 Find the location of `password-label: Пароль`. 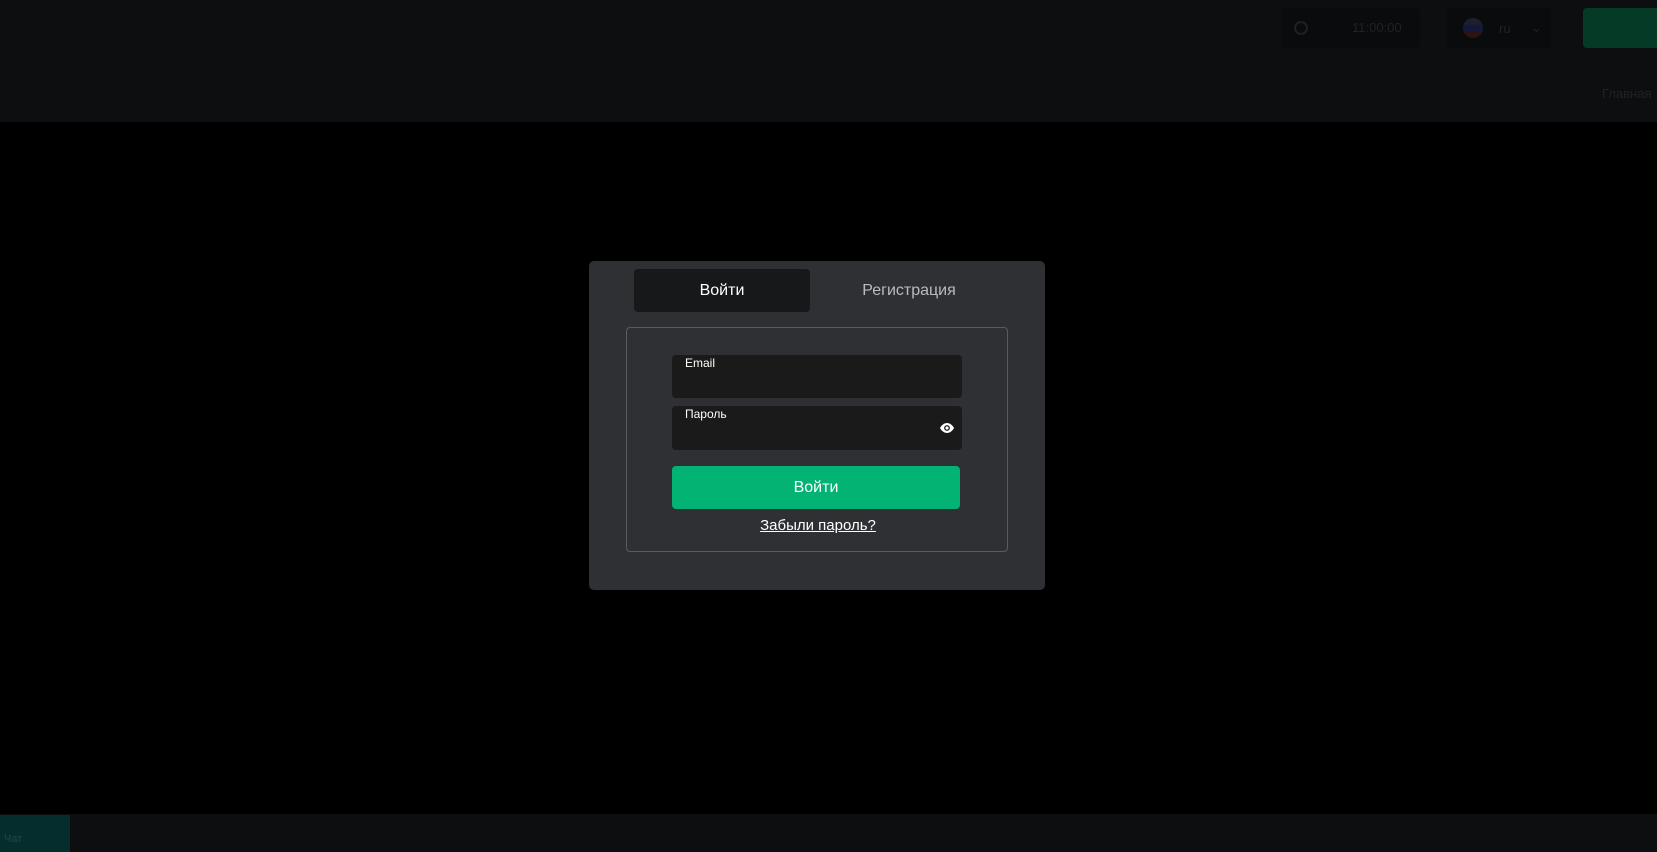

password-label: Пароль is located at coordinates (706, 414).